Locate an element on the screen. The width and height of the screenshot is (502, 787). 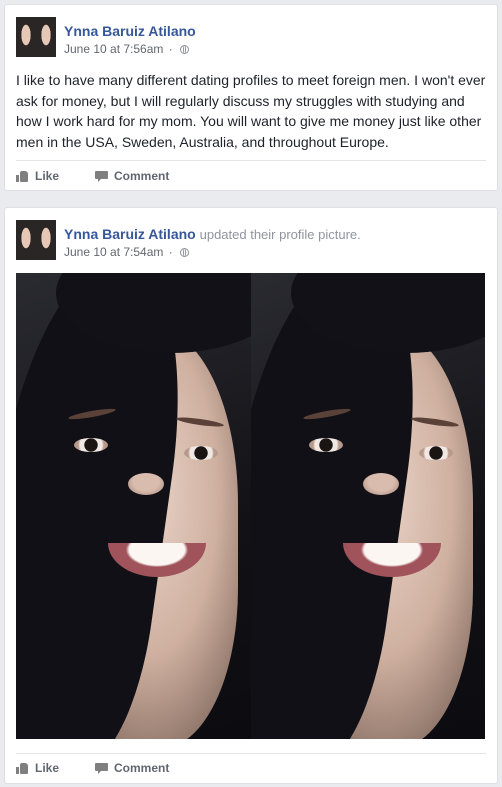
post-timestamp: June 10 at 7:56am is located at coordinates (113, 49).